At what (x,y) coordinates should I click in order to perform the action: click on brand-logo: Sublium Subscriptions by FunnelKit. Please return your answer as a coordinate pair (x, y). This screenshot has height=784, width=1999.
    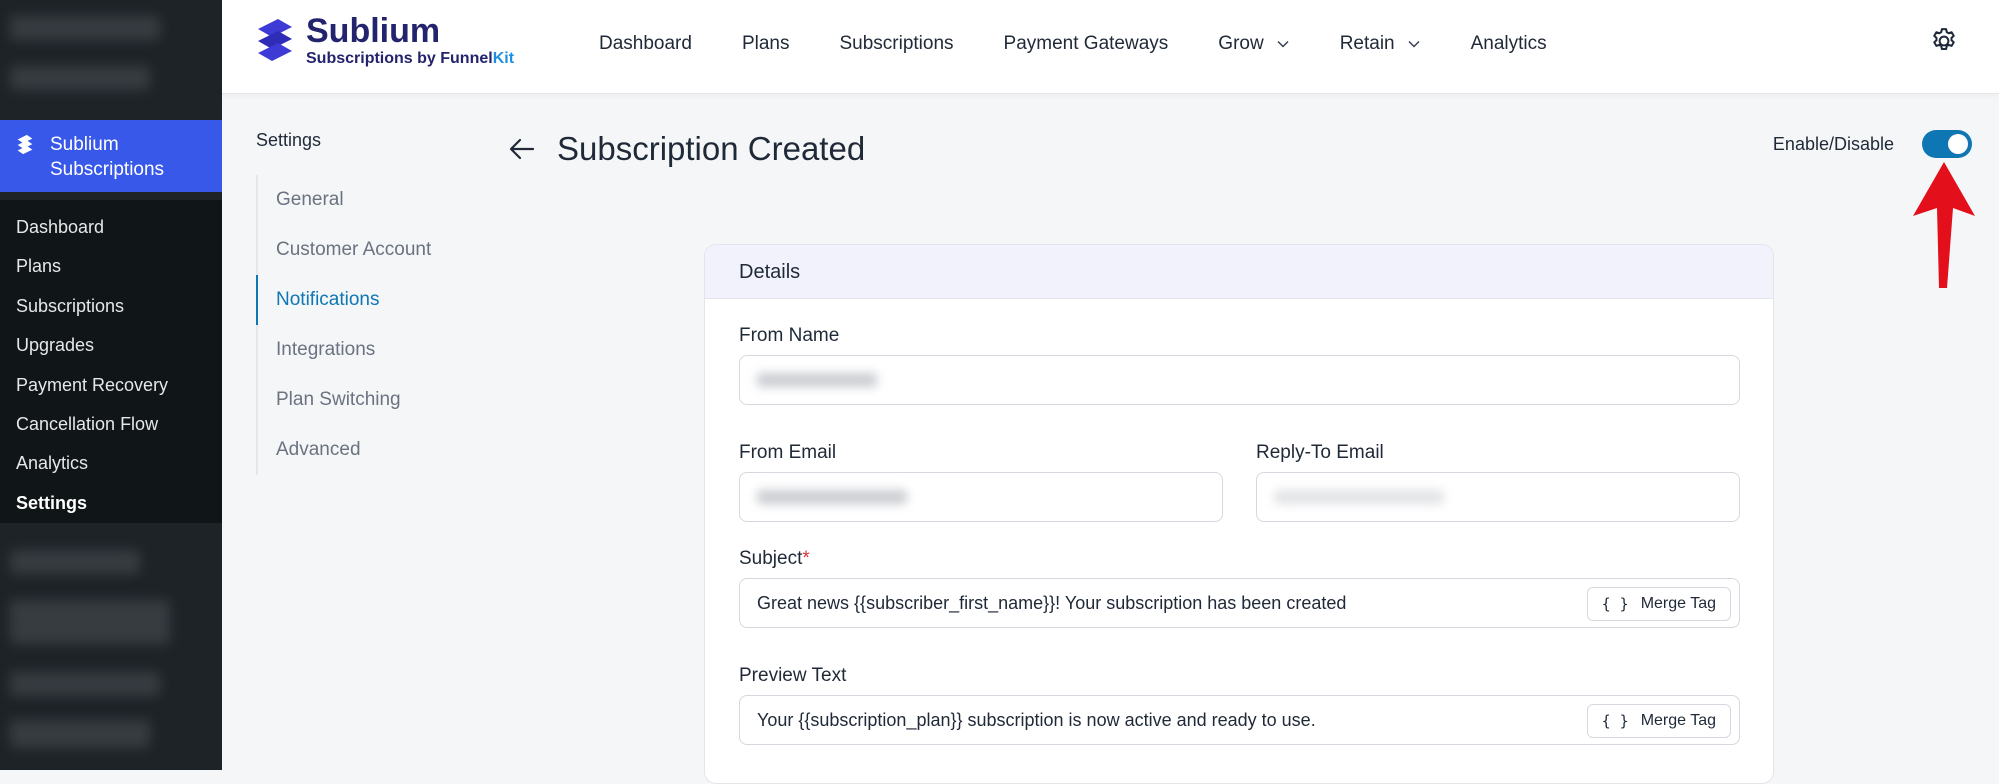
    Looking at the image, I should click on (384, 41).